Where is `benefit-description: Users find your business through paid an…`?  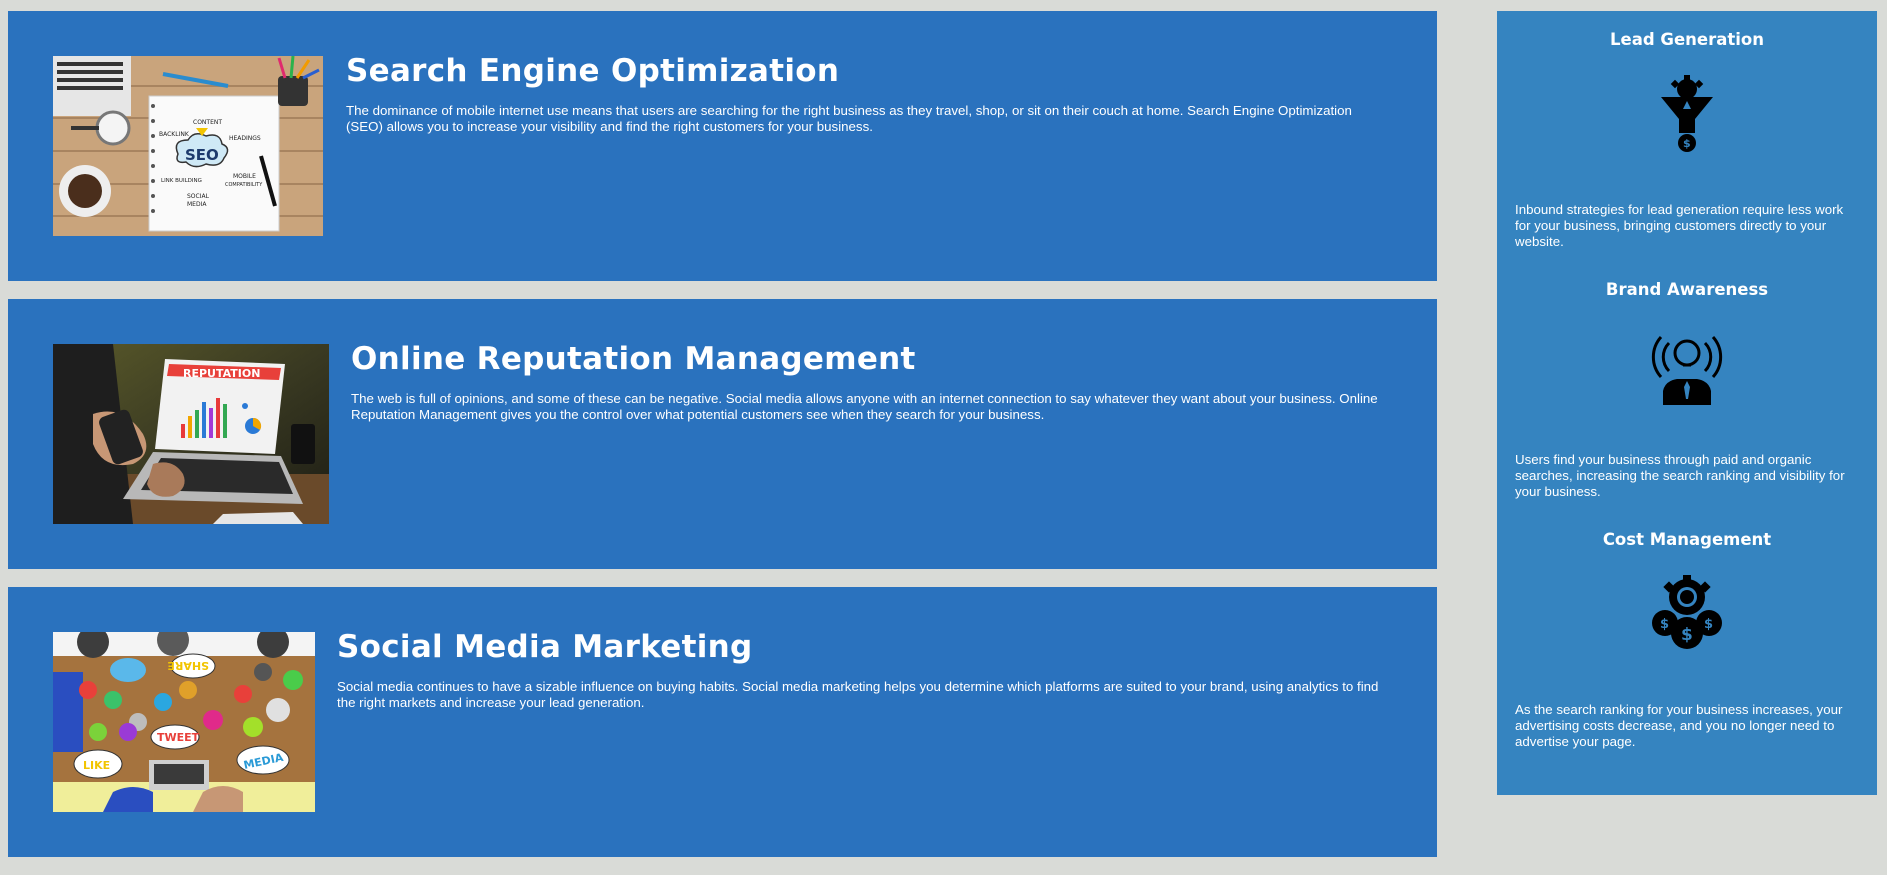 benefit-description: Users find your business through paid an… is located at coordinates (1680, 475).